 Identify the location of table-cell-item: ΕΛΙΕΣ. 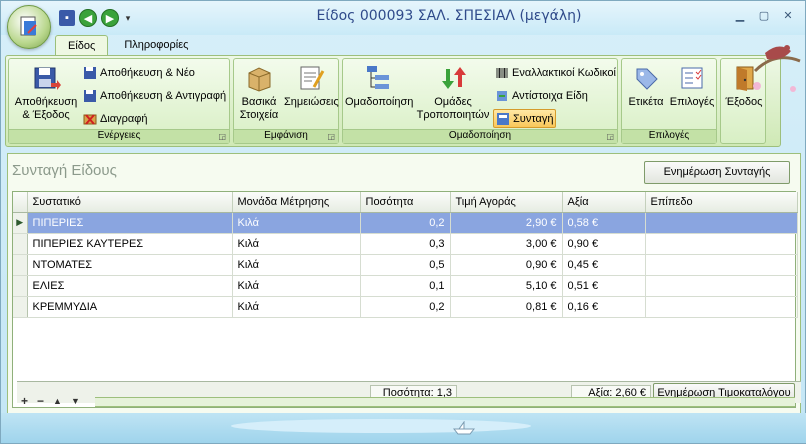
(130, 286).